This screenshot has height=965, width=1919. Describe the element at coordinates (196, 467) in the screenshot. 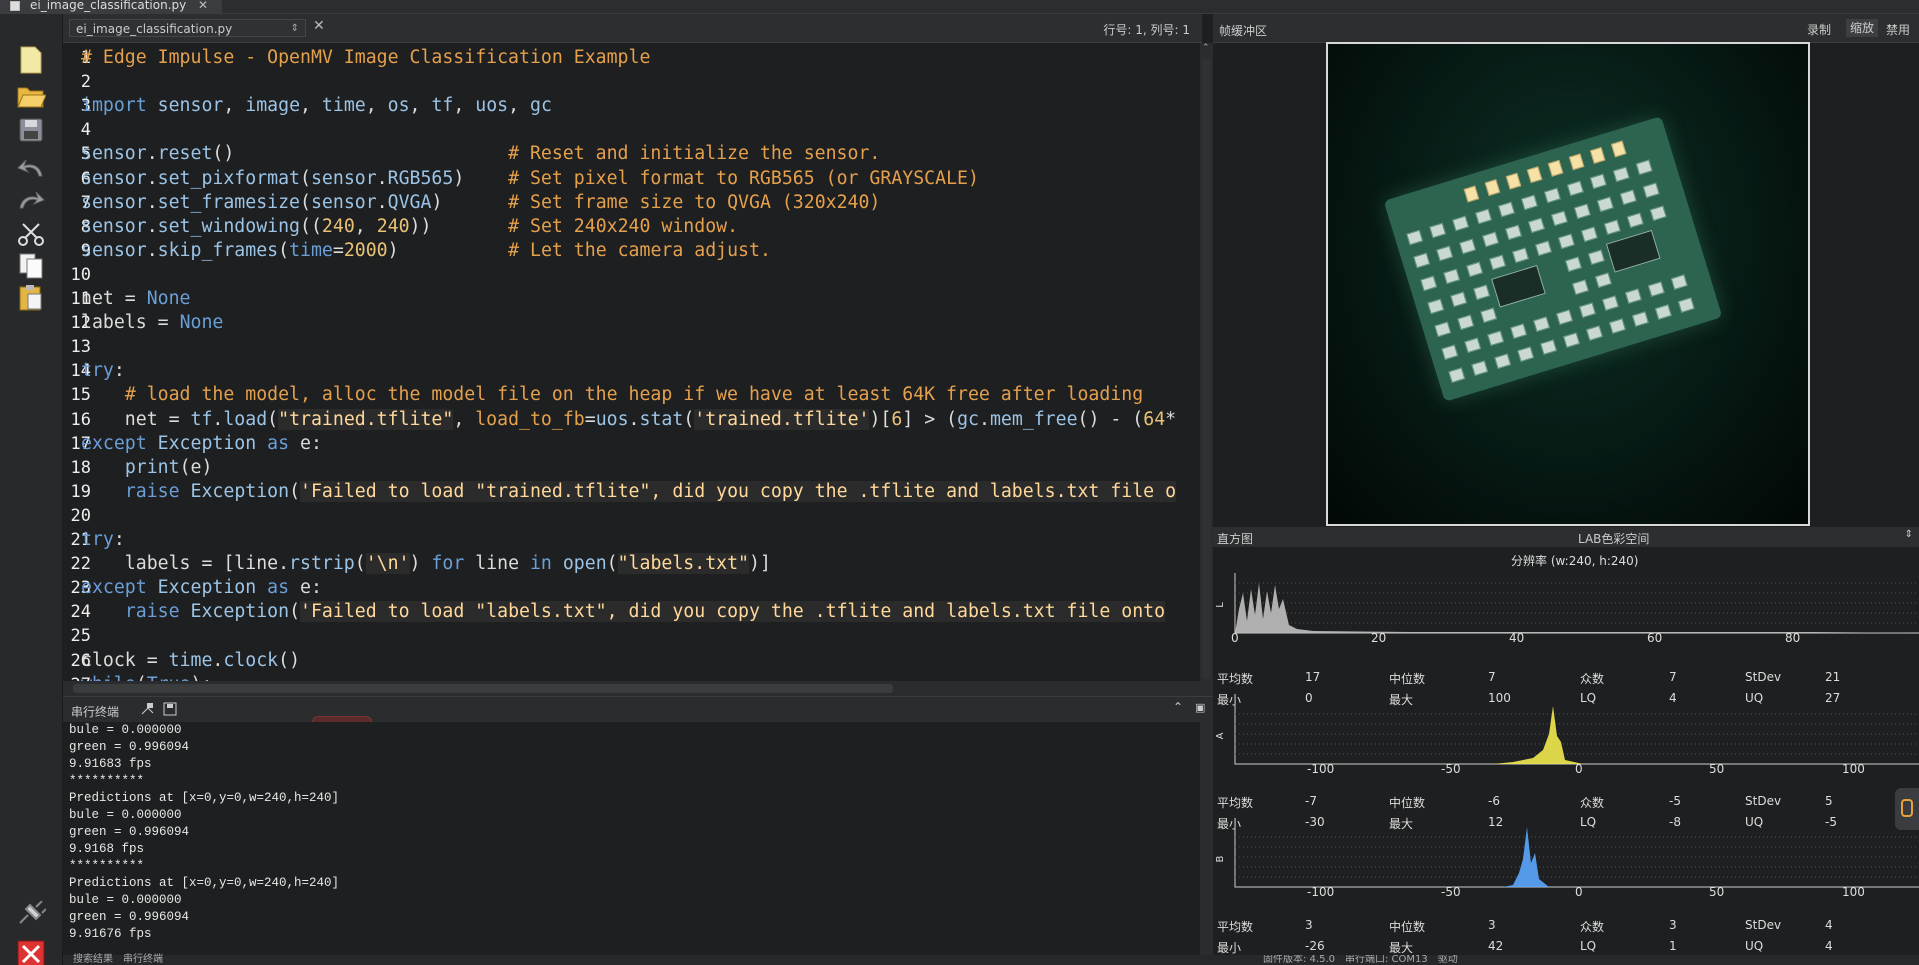

I see `code-token: (e)` at that location.